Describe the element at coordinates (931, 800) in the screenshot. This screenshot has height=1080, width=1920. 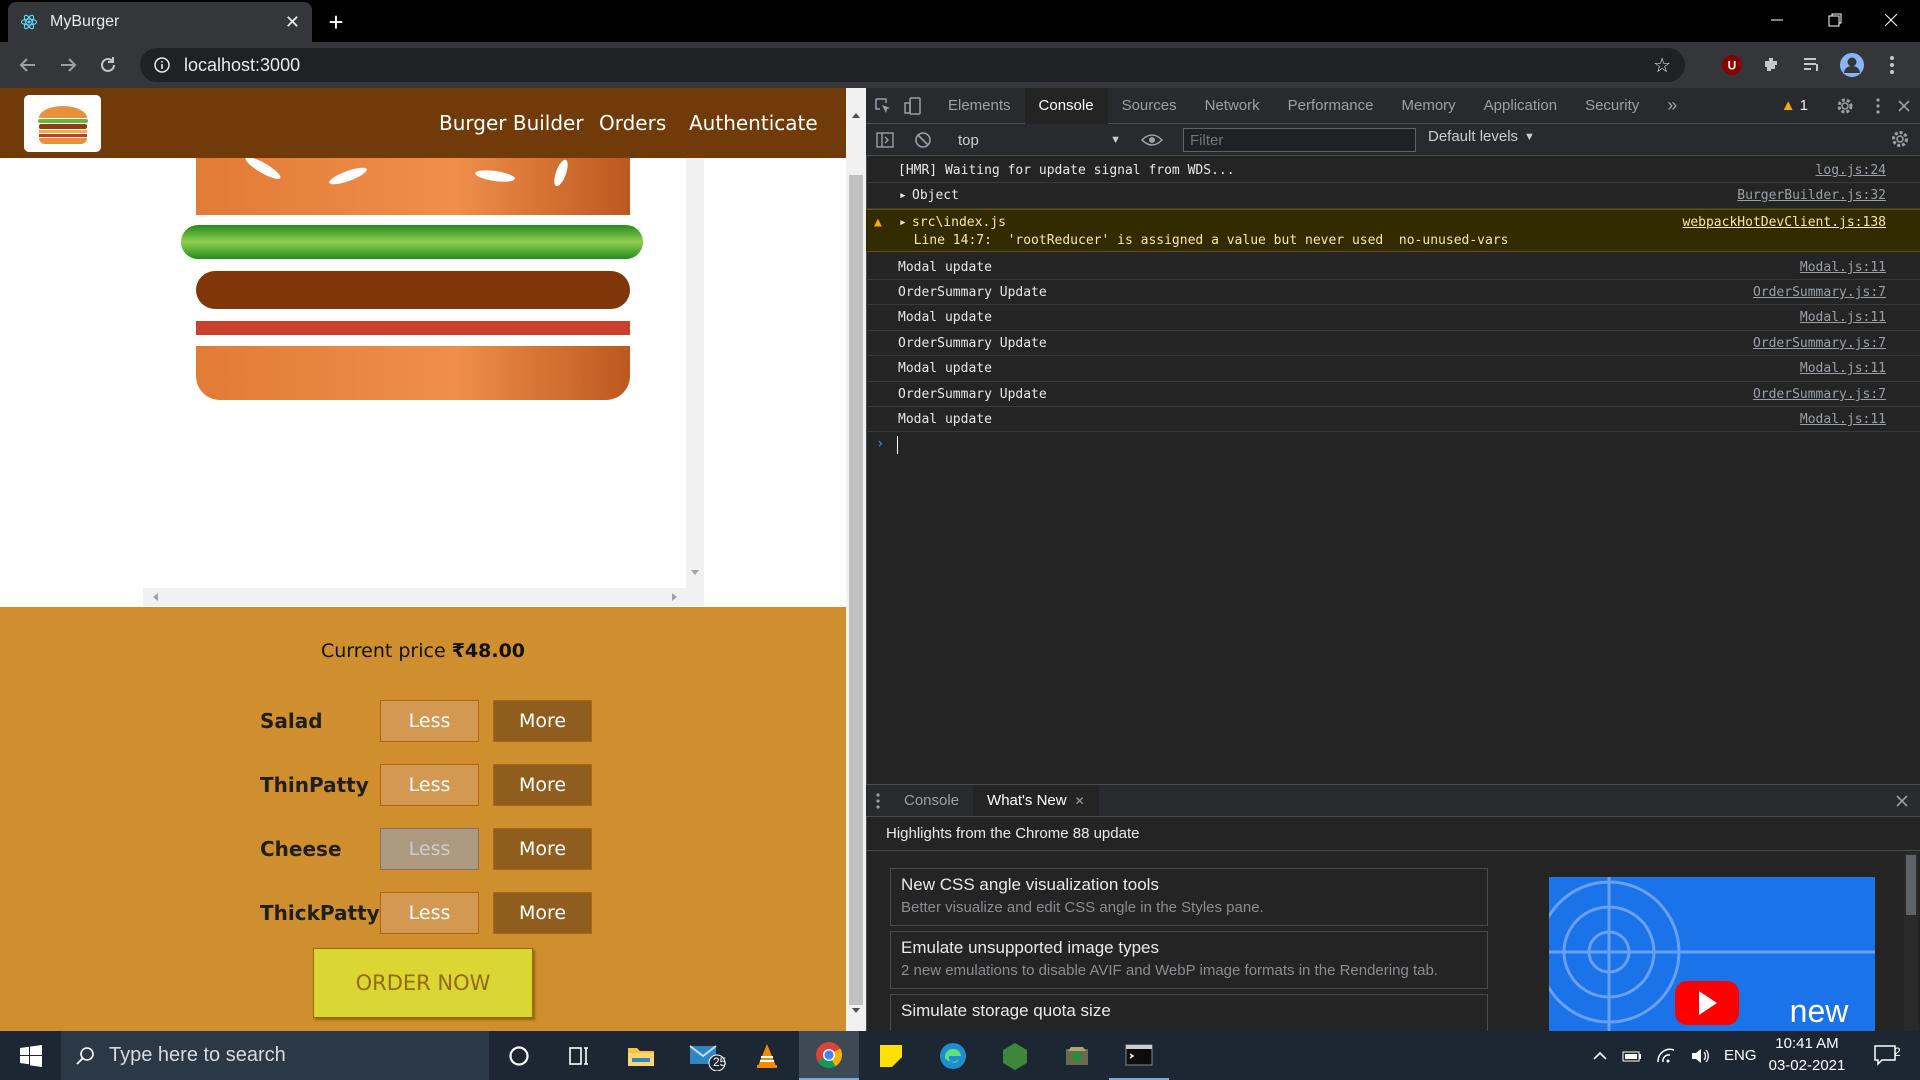
I see `drawer-tab-console: Console` at that location.